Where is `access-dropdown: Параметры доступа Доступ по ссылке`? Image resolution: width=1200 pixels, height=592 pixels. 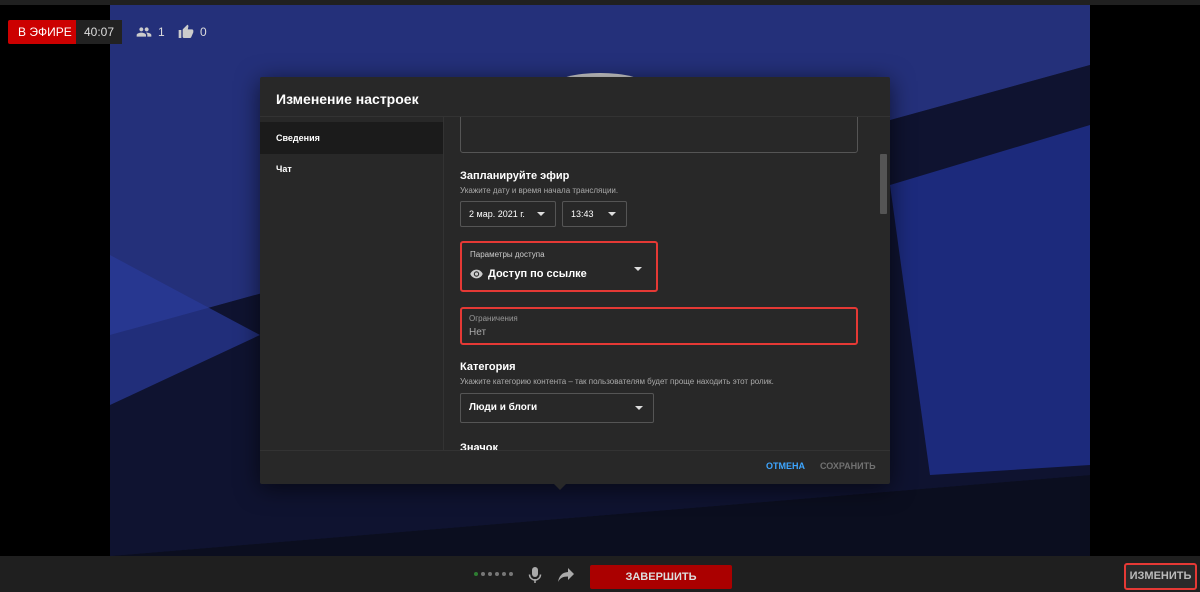
access-dropdown: Параметры доступа Доступ по ссылке is located at coordinates (559, 266).